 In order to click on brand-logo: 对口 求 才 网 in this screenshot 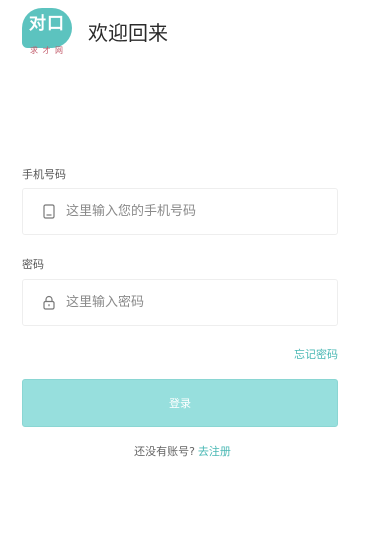, I will do `click(47, 33)`.